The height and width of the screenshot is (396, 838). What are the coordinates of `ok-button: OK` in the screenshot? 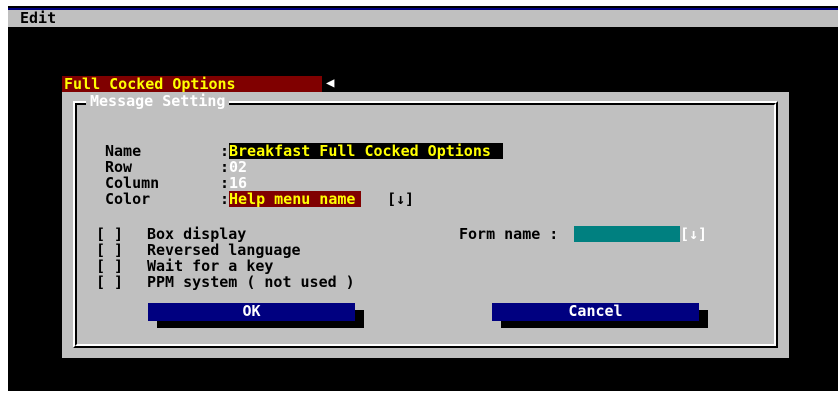 It's located at (256, 316).